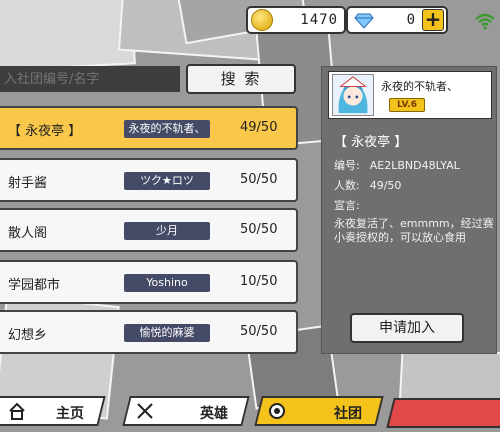 The height and width of the screenshot is (432, 500). Describe the element at coordinates (419, 86) in the screenshot. I see `leader-name: 永夜的不轨者、` at that location.